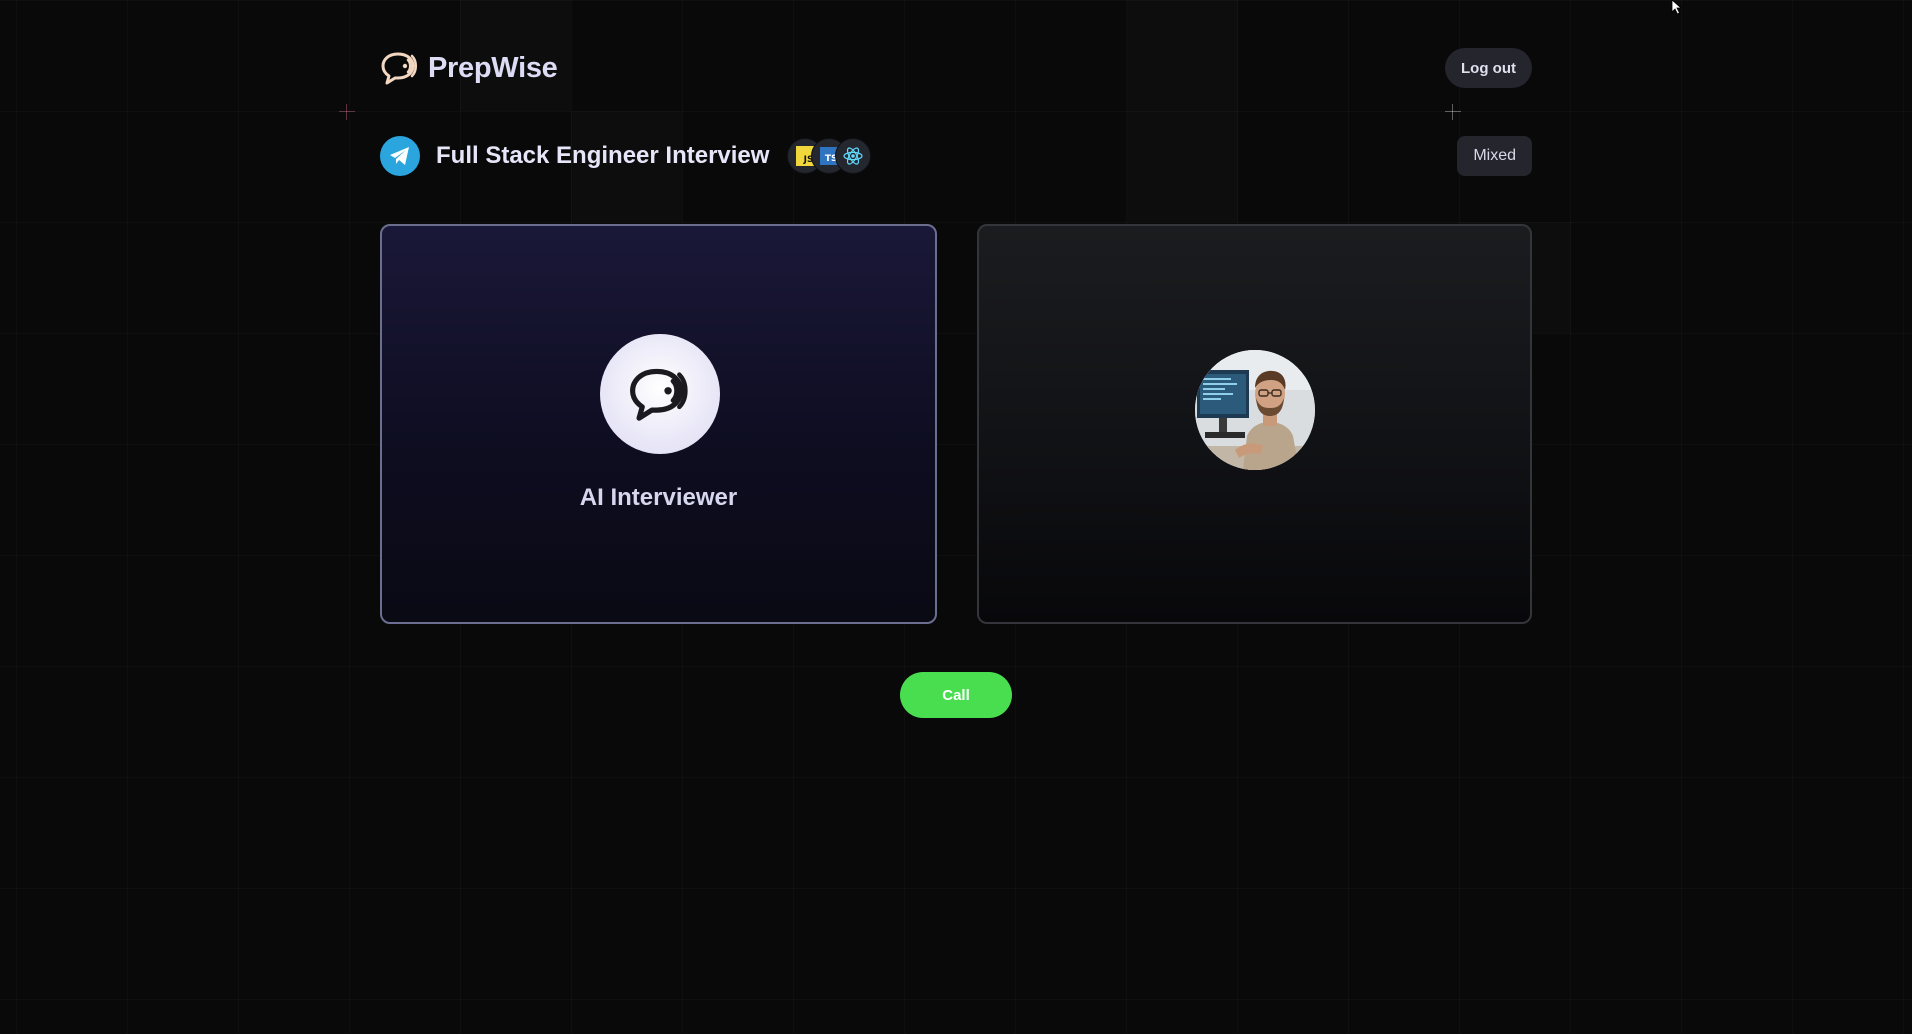 This screenshot has width=1912, height=1034. Describe the element at coordinates (1494, 156) in the screenshot. I see `interview-type-badge: Mixed` at that location.